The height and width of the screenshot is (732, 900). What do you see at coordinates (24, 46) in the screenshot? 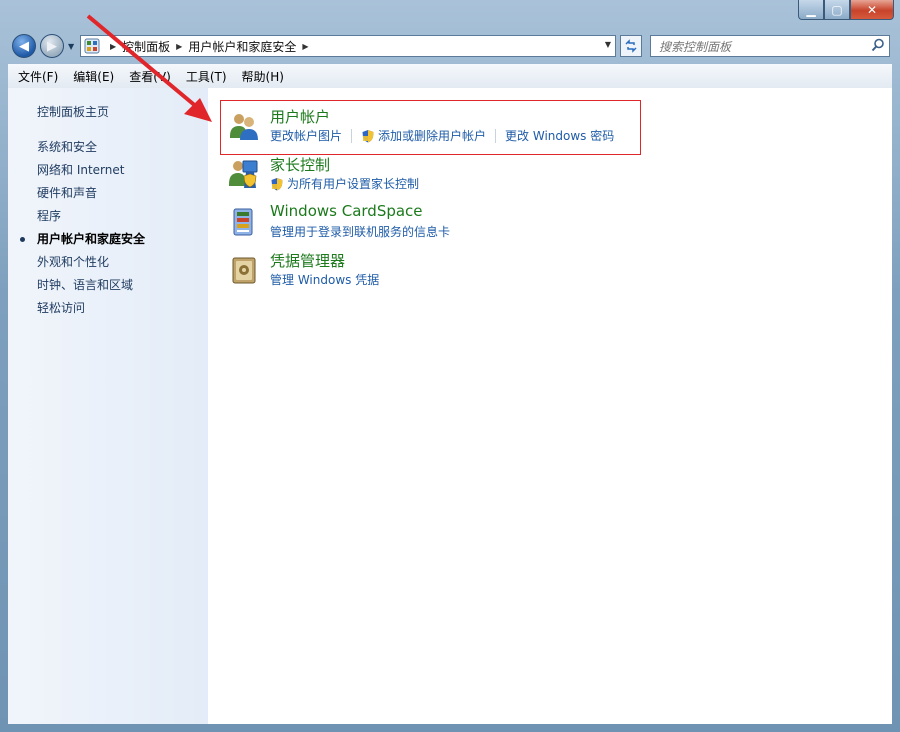
I see `back-arrow-icon: ◀` at bounding box center [24, 46].